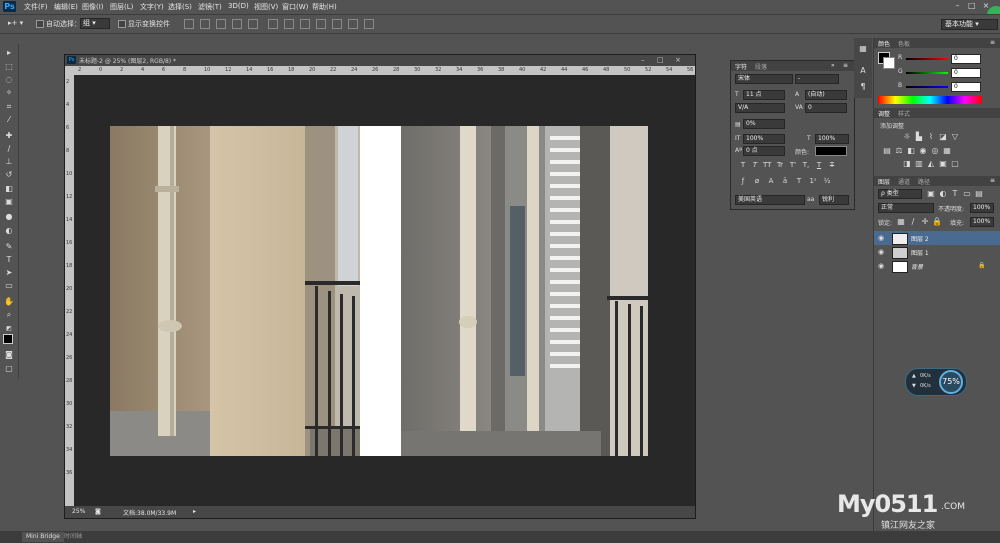 This screenshot has width=1000, height=543. I want to click on red-value: 0, so click(966, 59).